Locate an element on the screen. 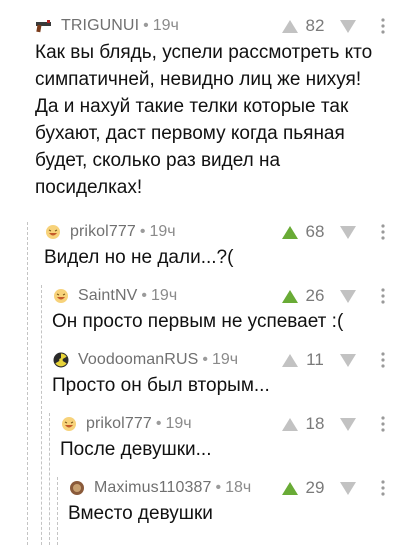 This screenshot has height=545, width=400. brown-circle-avatar-icon is located at coordinates (77, 488).